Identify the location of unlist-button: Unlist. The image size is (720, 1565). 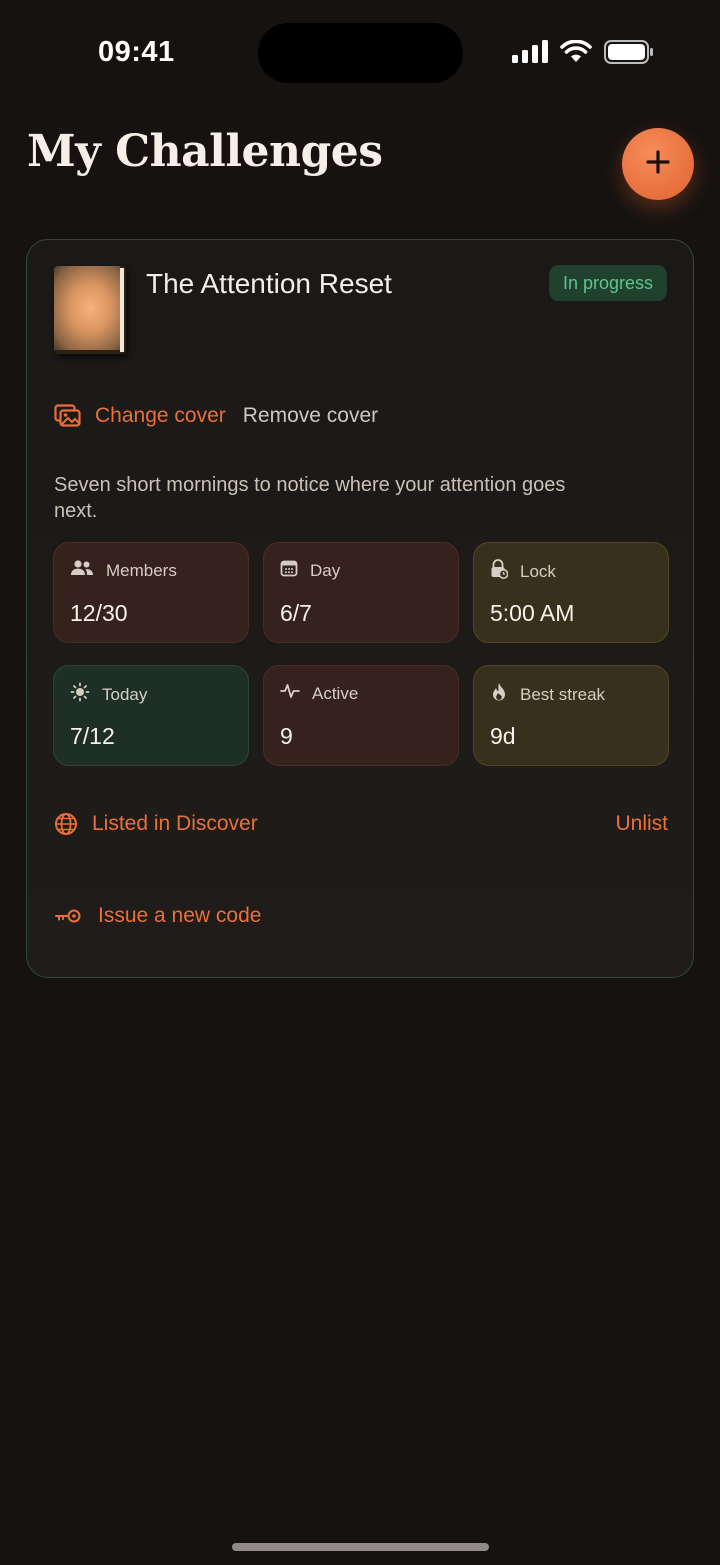
(641, 824).